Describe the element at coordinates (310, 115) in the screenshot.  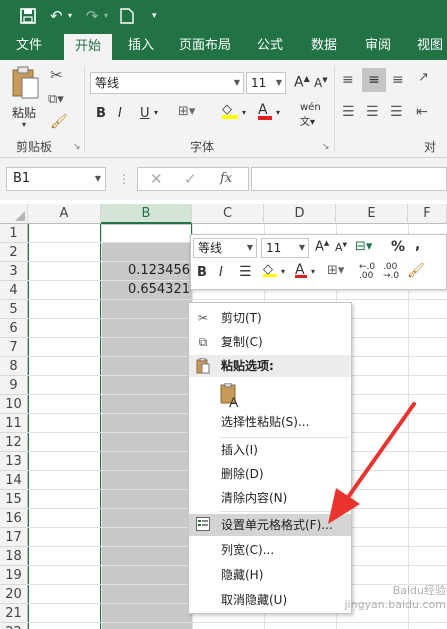
I see `phonetic-icon: wén 文▾` at that location.